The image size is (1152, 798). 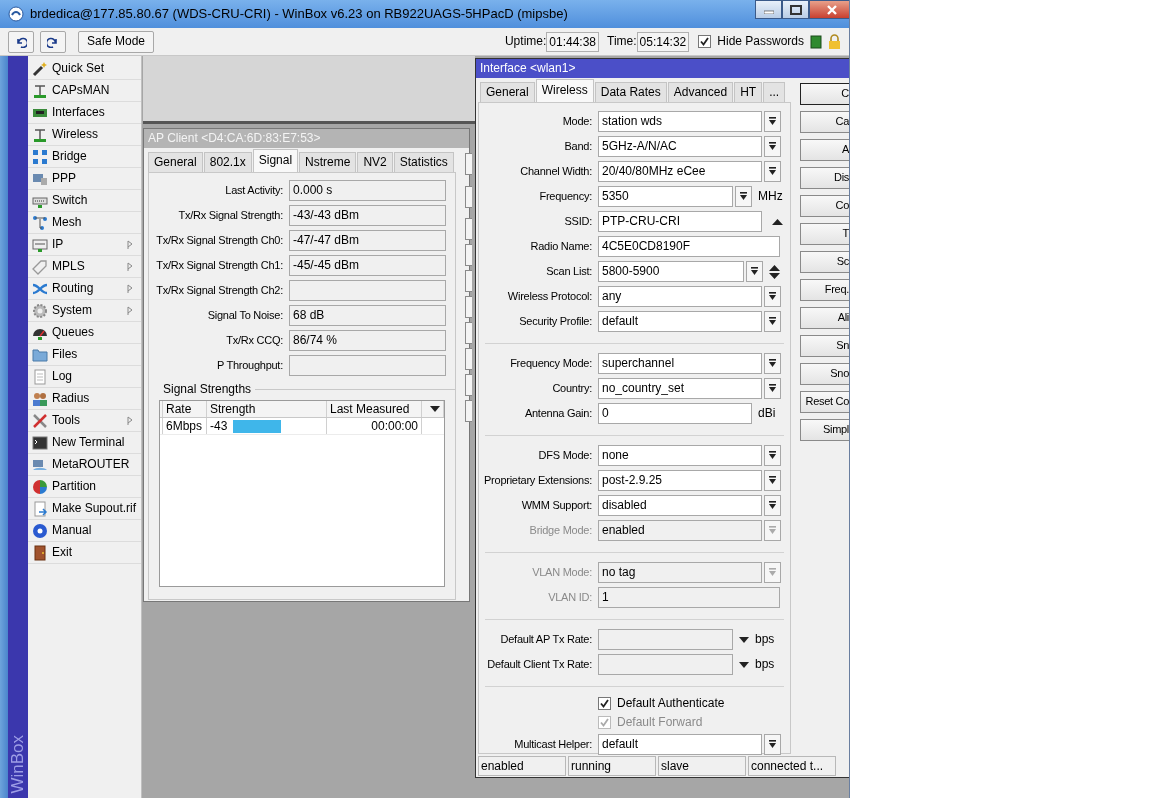 What do you see at coordinates (374, 409) in the screenshot?
I see `column-header: Last Measured` at bounding box center [374, 409].